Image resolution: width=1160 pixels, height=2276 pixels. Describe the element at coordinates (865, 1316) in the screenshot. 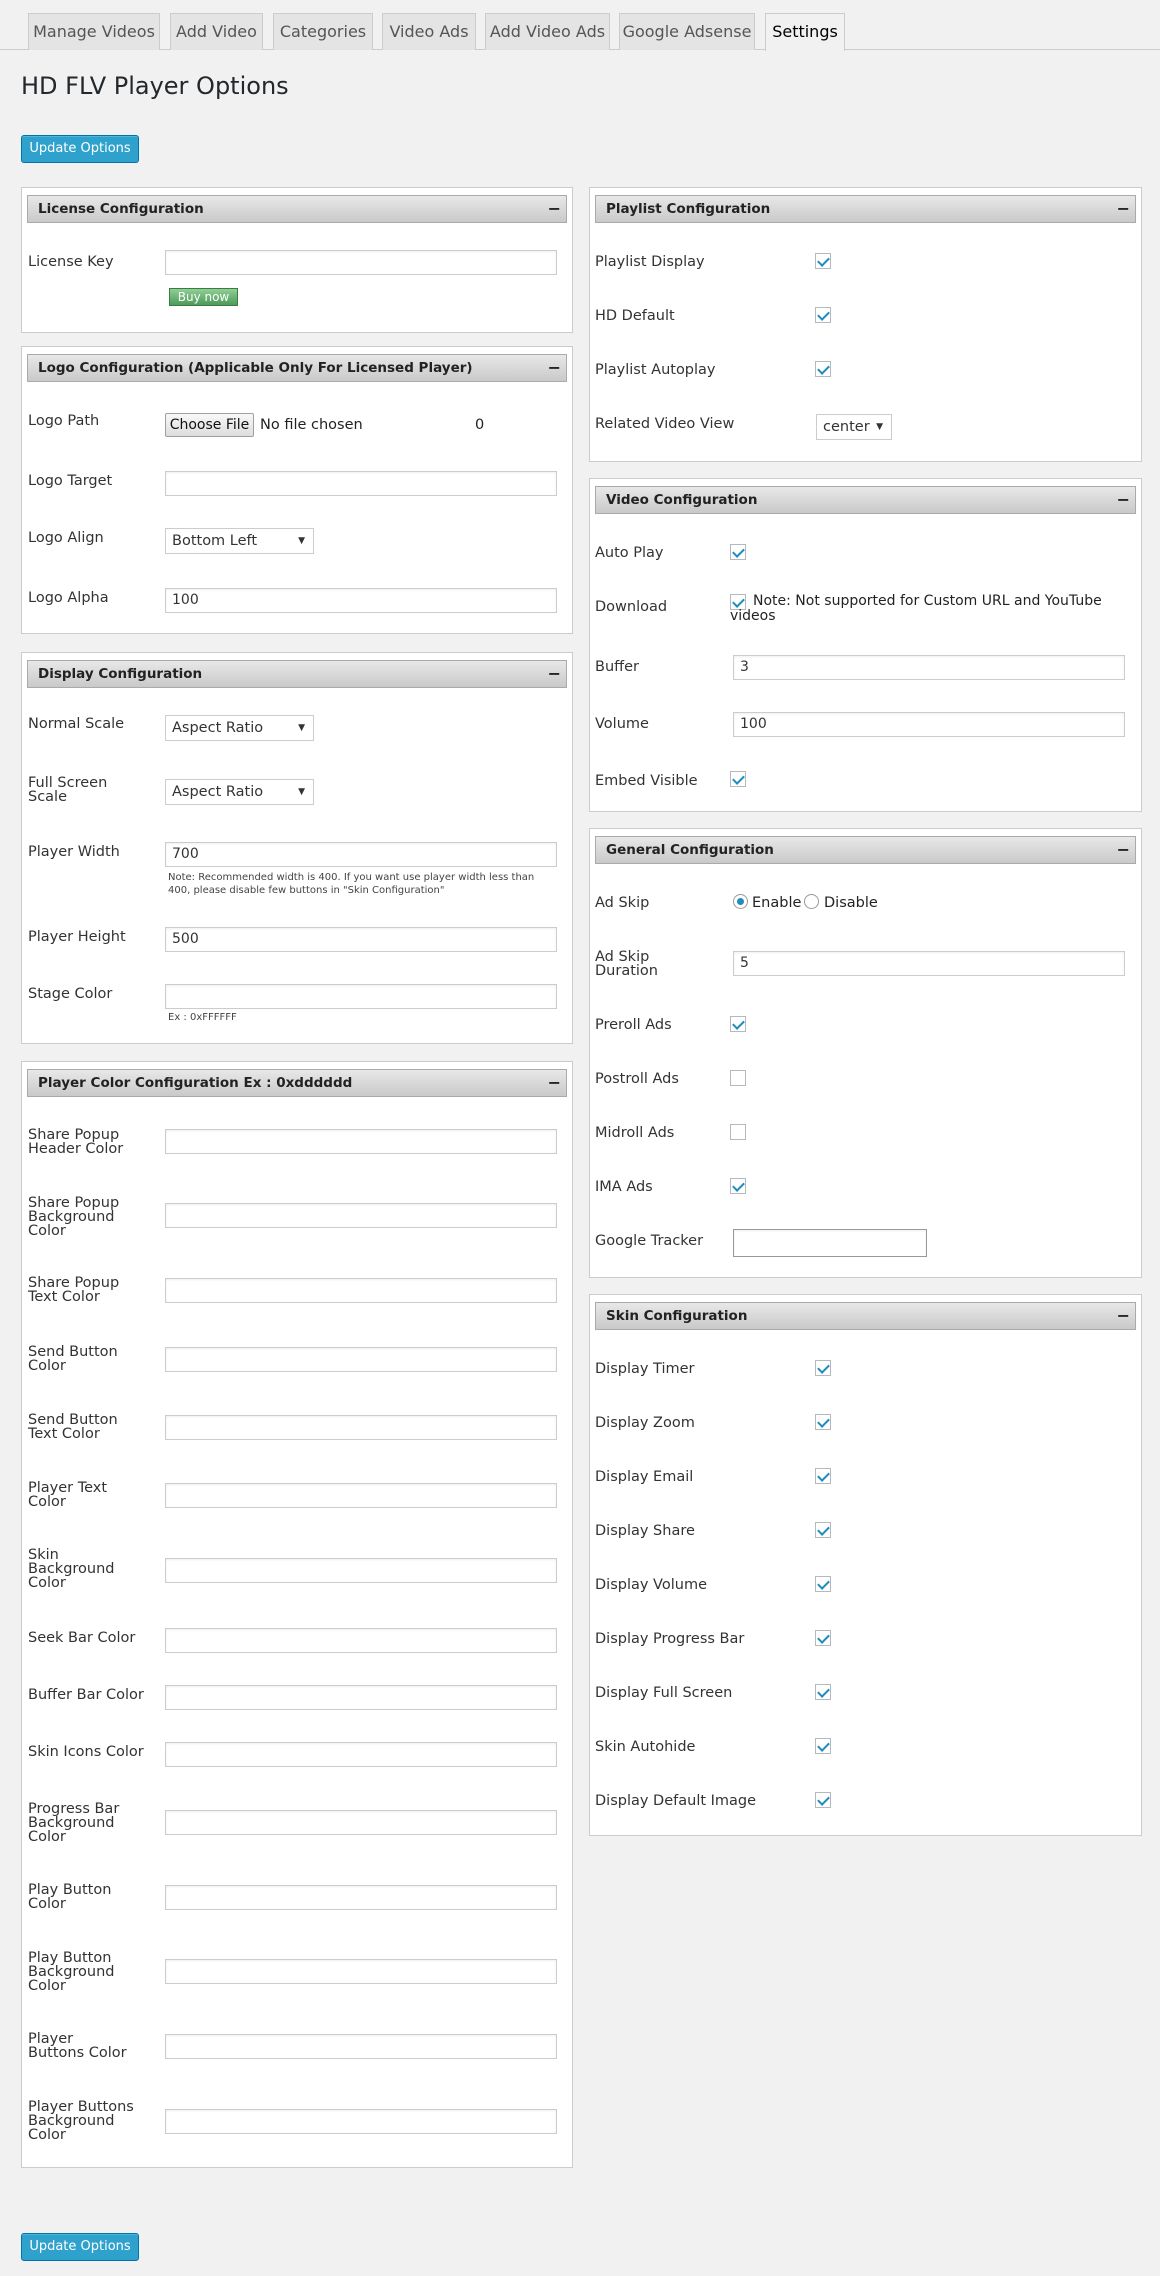

I see `skin-panel-header: Skin Configuration −` at that location.